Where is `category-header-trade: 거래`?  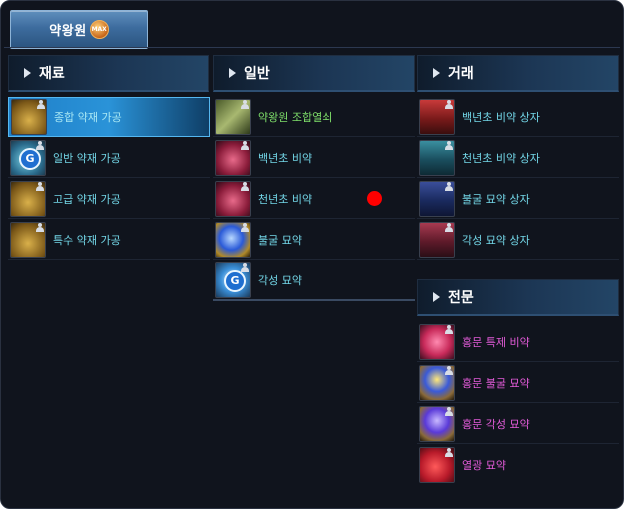 category-header-trade: 거래 is located at coordinates (518, 73).